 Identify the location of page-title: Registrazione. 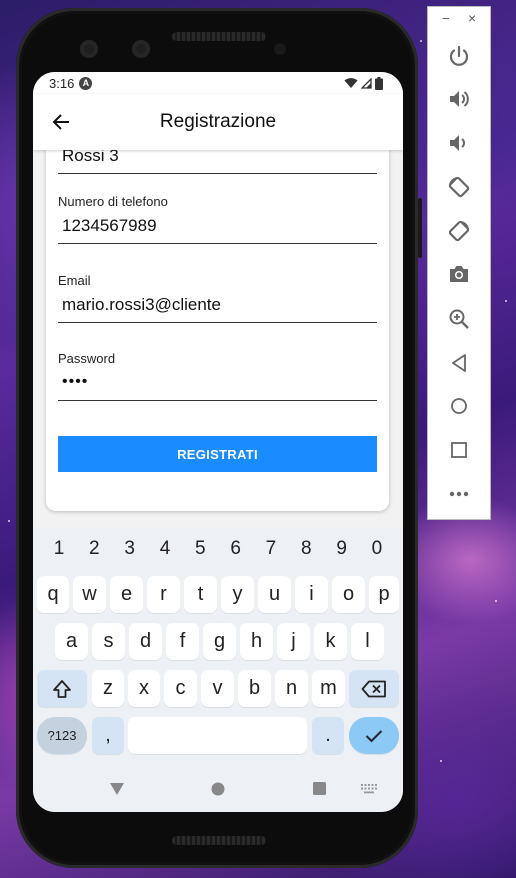
(218, 121).